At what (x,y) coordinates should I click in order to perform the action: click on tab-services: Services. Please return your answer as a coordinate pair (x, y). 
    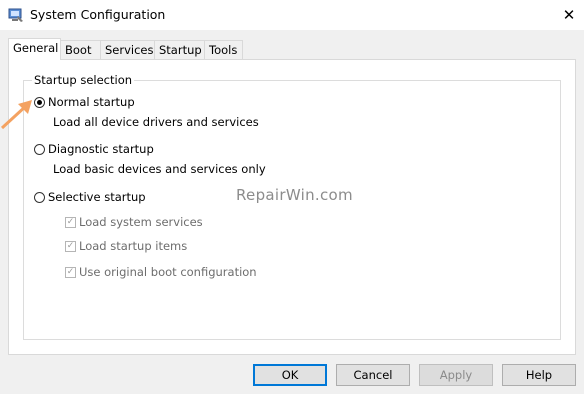
    Looking at the image, I should click on (127, 49).